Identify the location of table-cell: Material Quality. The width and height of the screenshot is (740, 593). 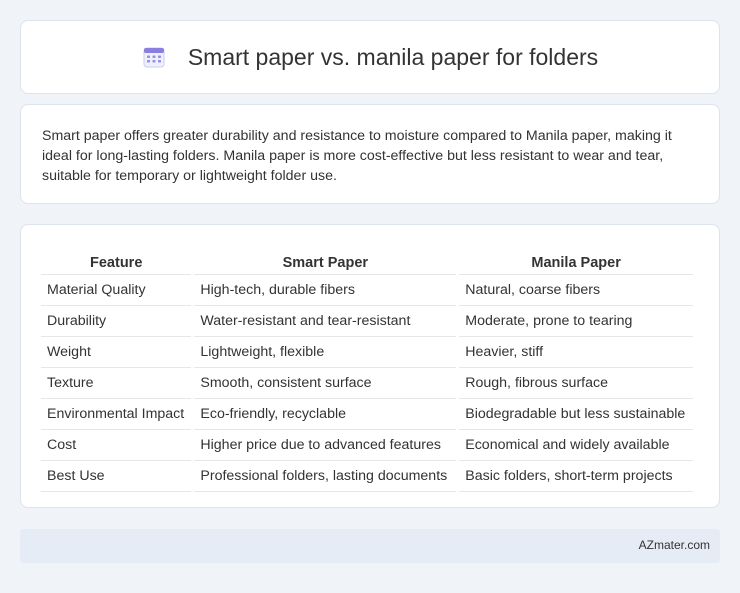
(116, 290).